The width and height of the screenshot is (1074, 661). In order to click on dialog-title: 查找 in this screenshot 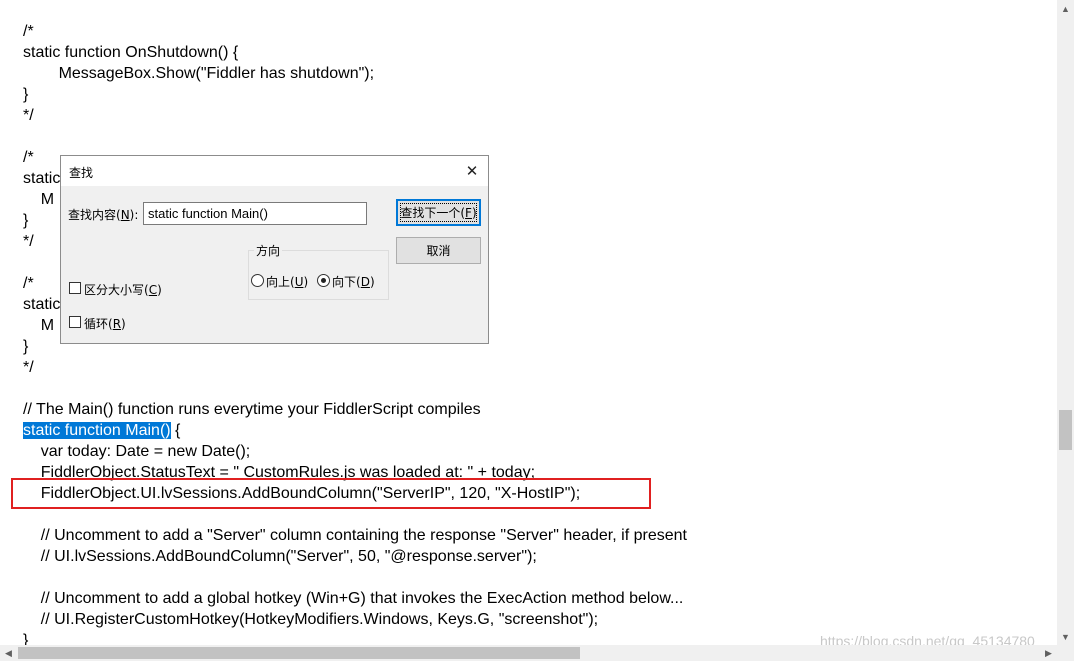, I will do `click(81, 173)`.